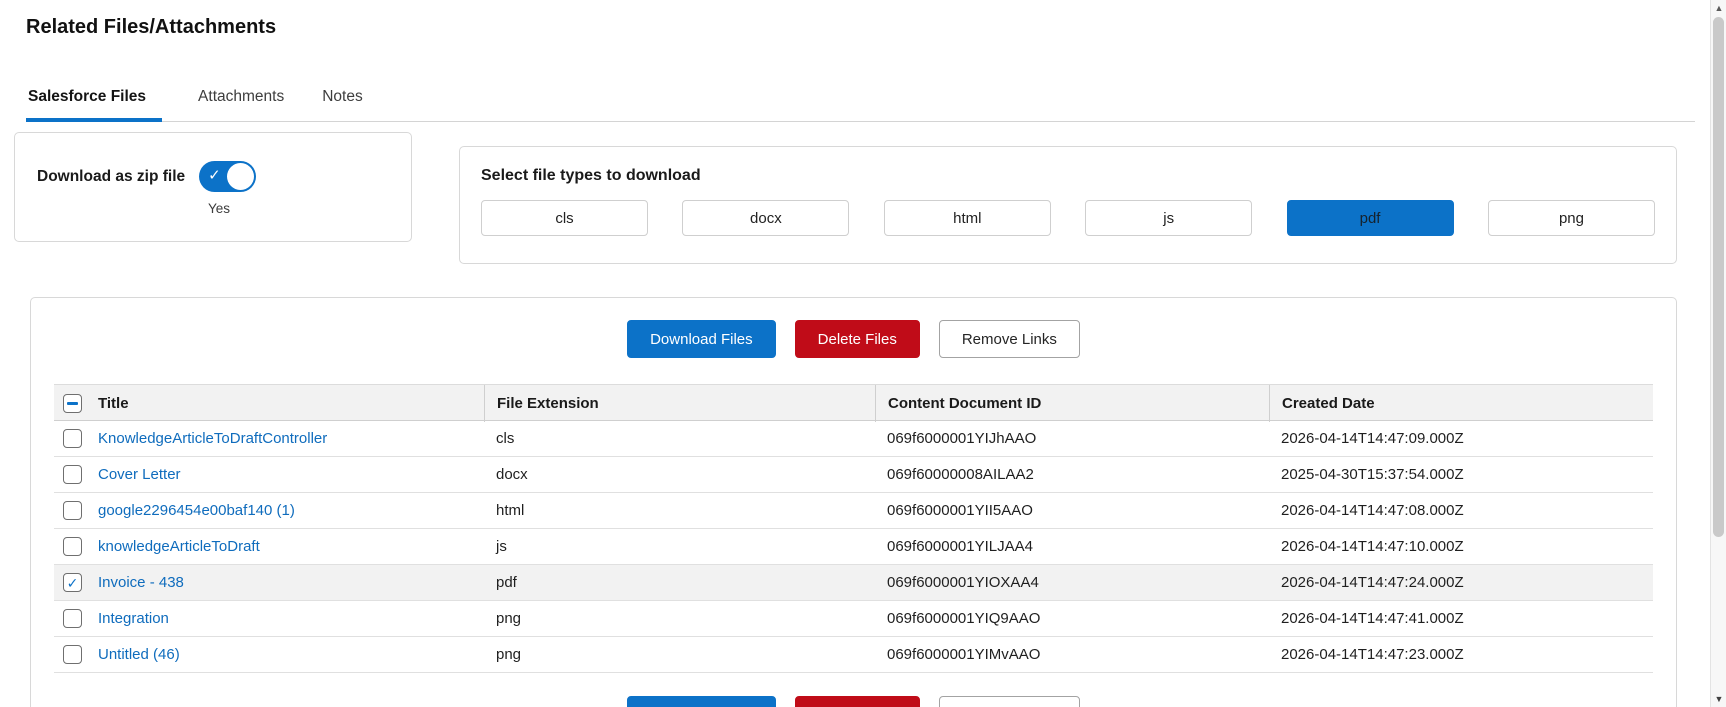 This screenshot has height=707, width=1726. Describe the element at coordinates (967, 218) in the screenshot. I see `filetype-option-html: html` at that location.